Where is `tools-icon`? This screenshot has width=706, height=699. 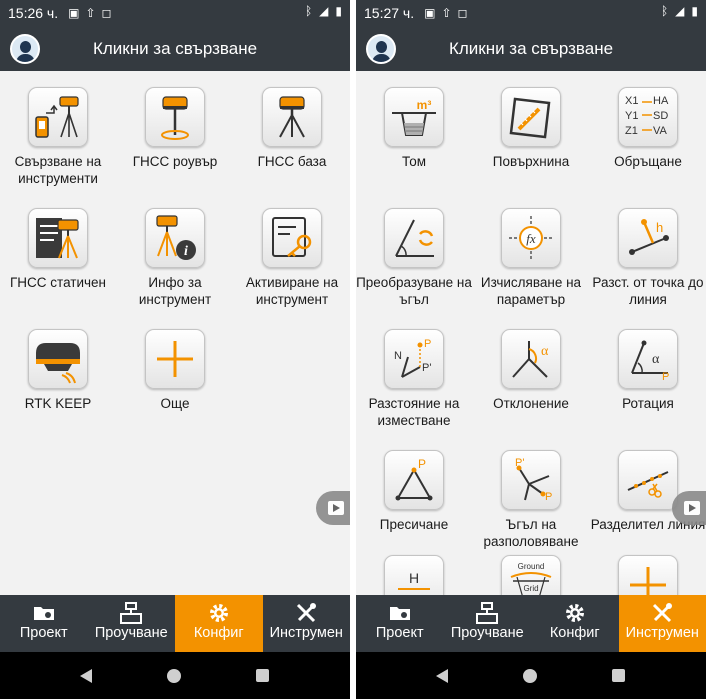
tools-icon is located at coordinates (307, 613).